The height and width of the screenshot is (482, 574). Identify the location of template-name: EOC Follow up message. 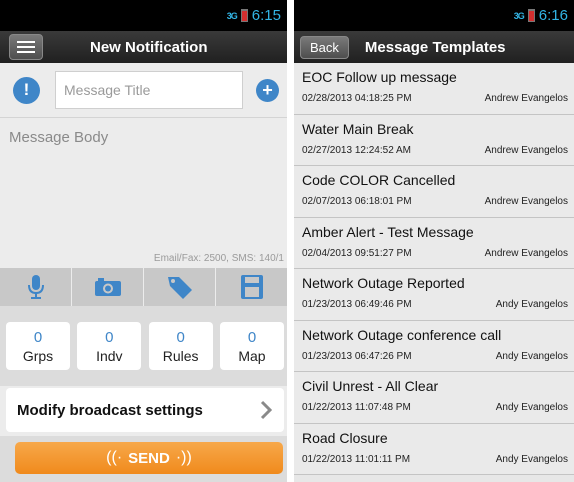
(379, 77).